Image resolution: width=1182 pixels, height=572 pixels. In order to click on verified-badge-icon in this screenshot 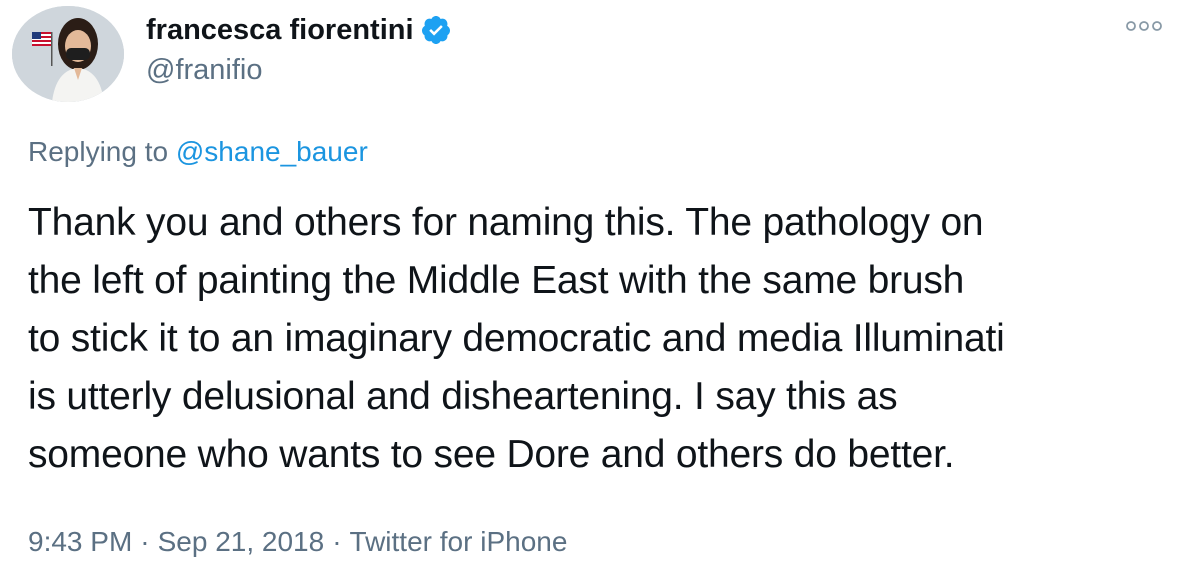, I will do `click(436, 30)`.